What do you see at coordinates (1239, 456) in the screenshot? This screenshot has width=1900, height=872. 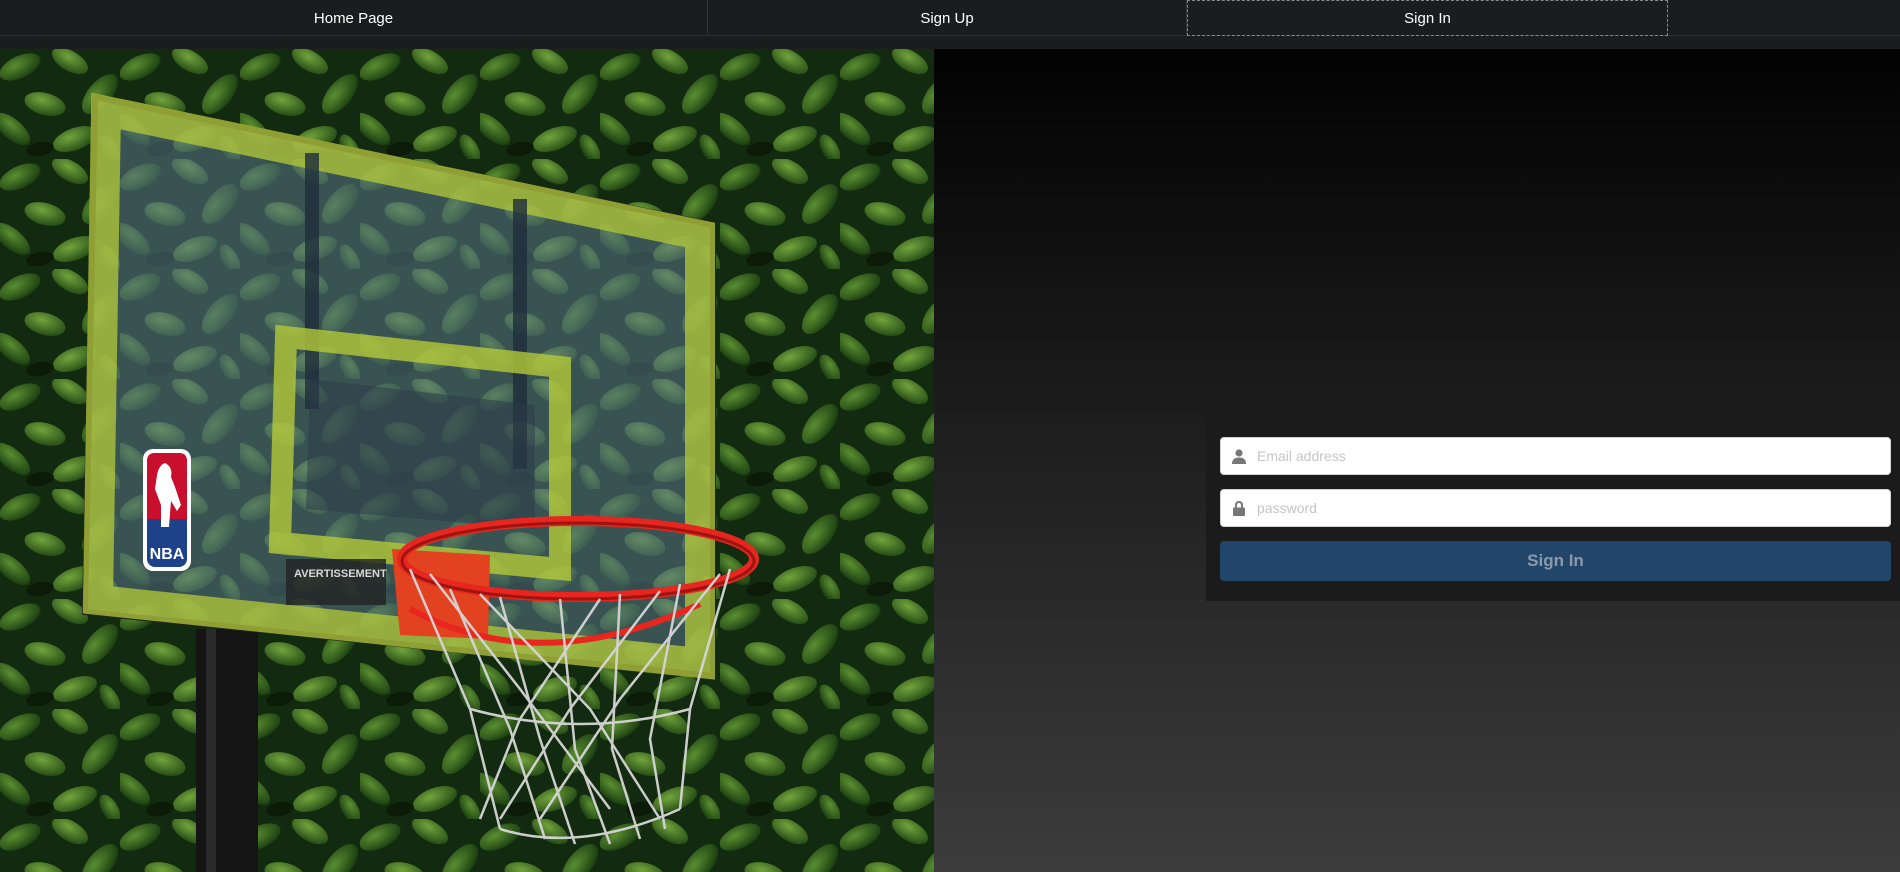 I see `user-icon` at bounding box center [1239, 456].